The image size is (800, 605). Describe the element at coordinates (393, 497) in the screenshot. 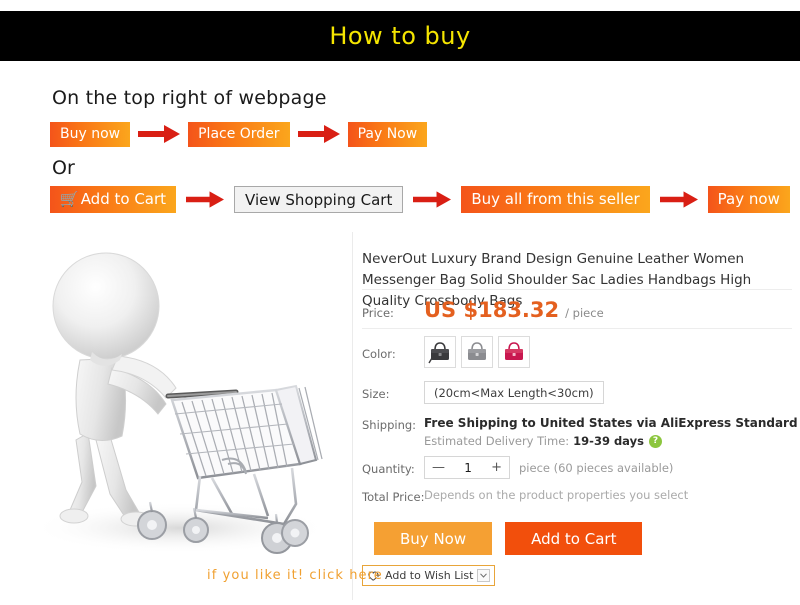

I see `total-price-label: Total Price:` at that location.